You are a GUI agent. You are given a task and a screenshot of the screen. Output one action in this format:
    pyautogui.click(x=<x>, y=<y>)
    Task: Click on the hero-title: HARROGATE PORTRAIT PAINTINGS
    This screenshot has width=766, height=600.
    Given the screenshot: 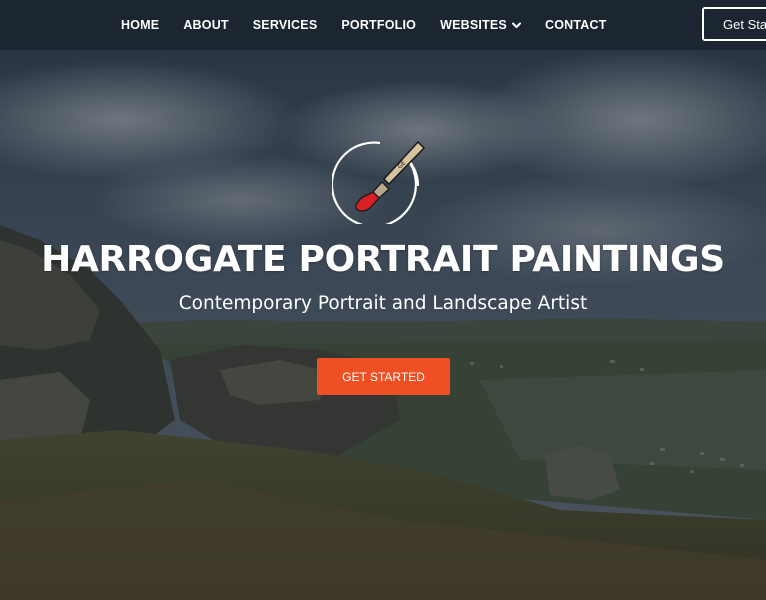 What is the action you would take?
    pyautogui.click(x=383, y=259)
    